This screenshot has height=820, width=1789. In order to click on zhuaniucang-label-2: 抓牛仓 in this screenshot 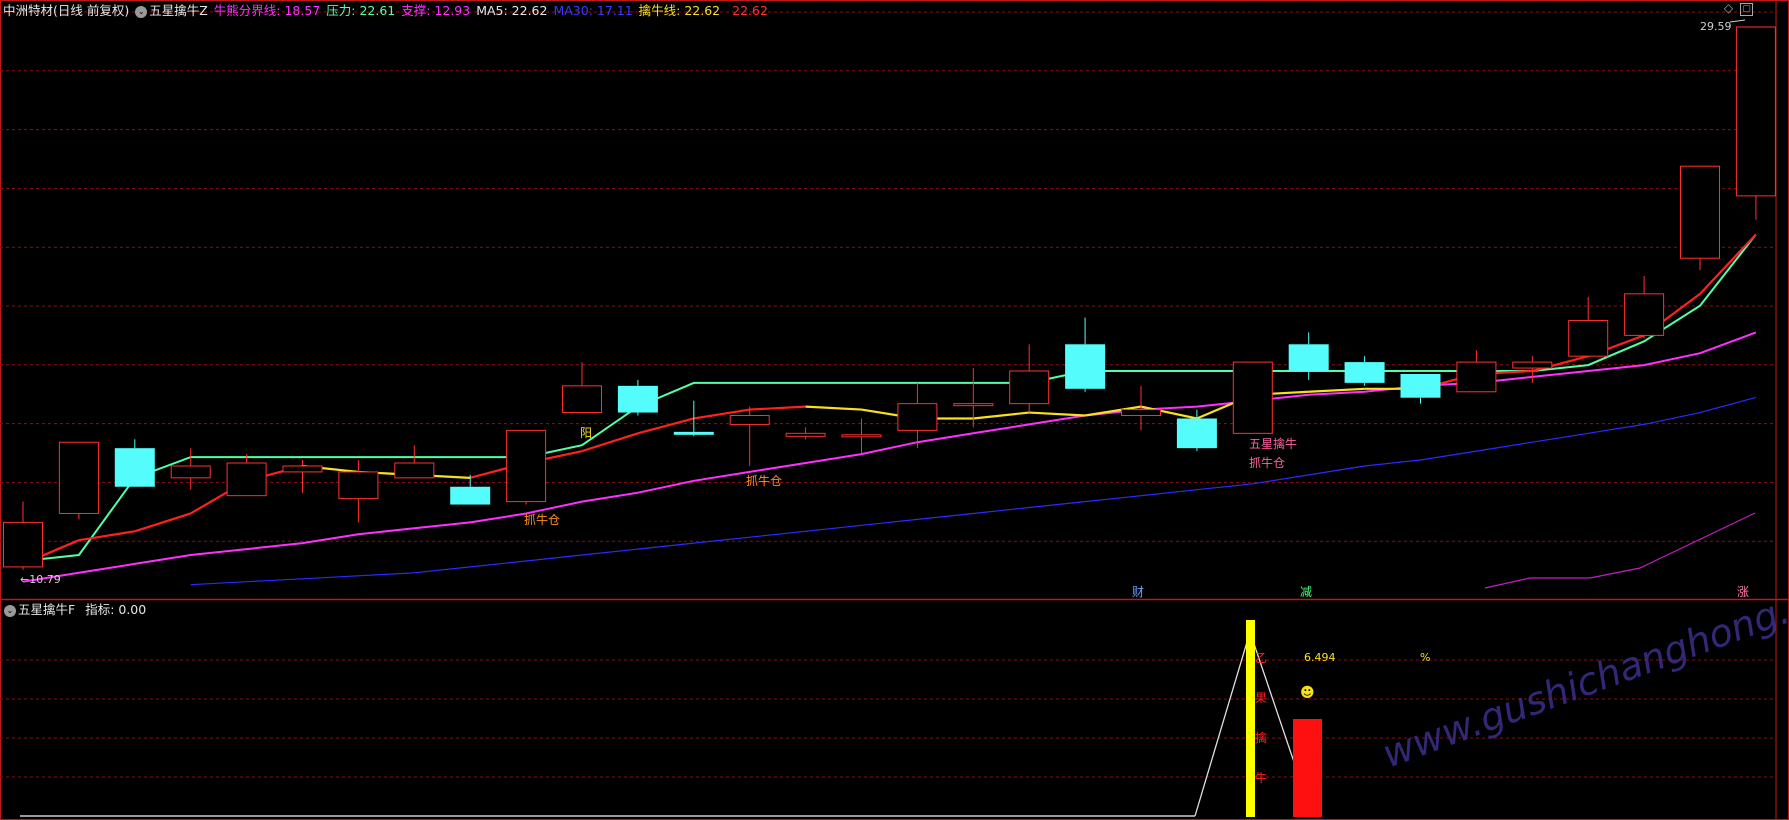, I will do `click(764, 480)`.